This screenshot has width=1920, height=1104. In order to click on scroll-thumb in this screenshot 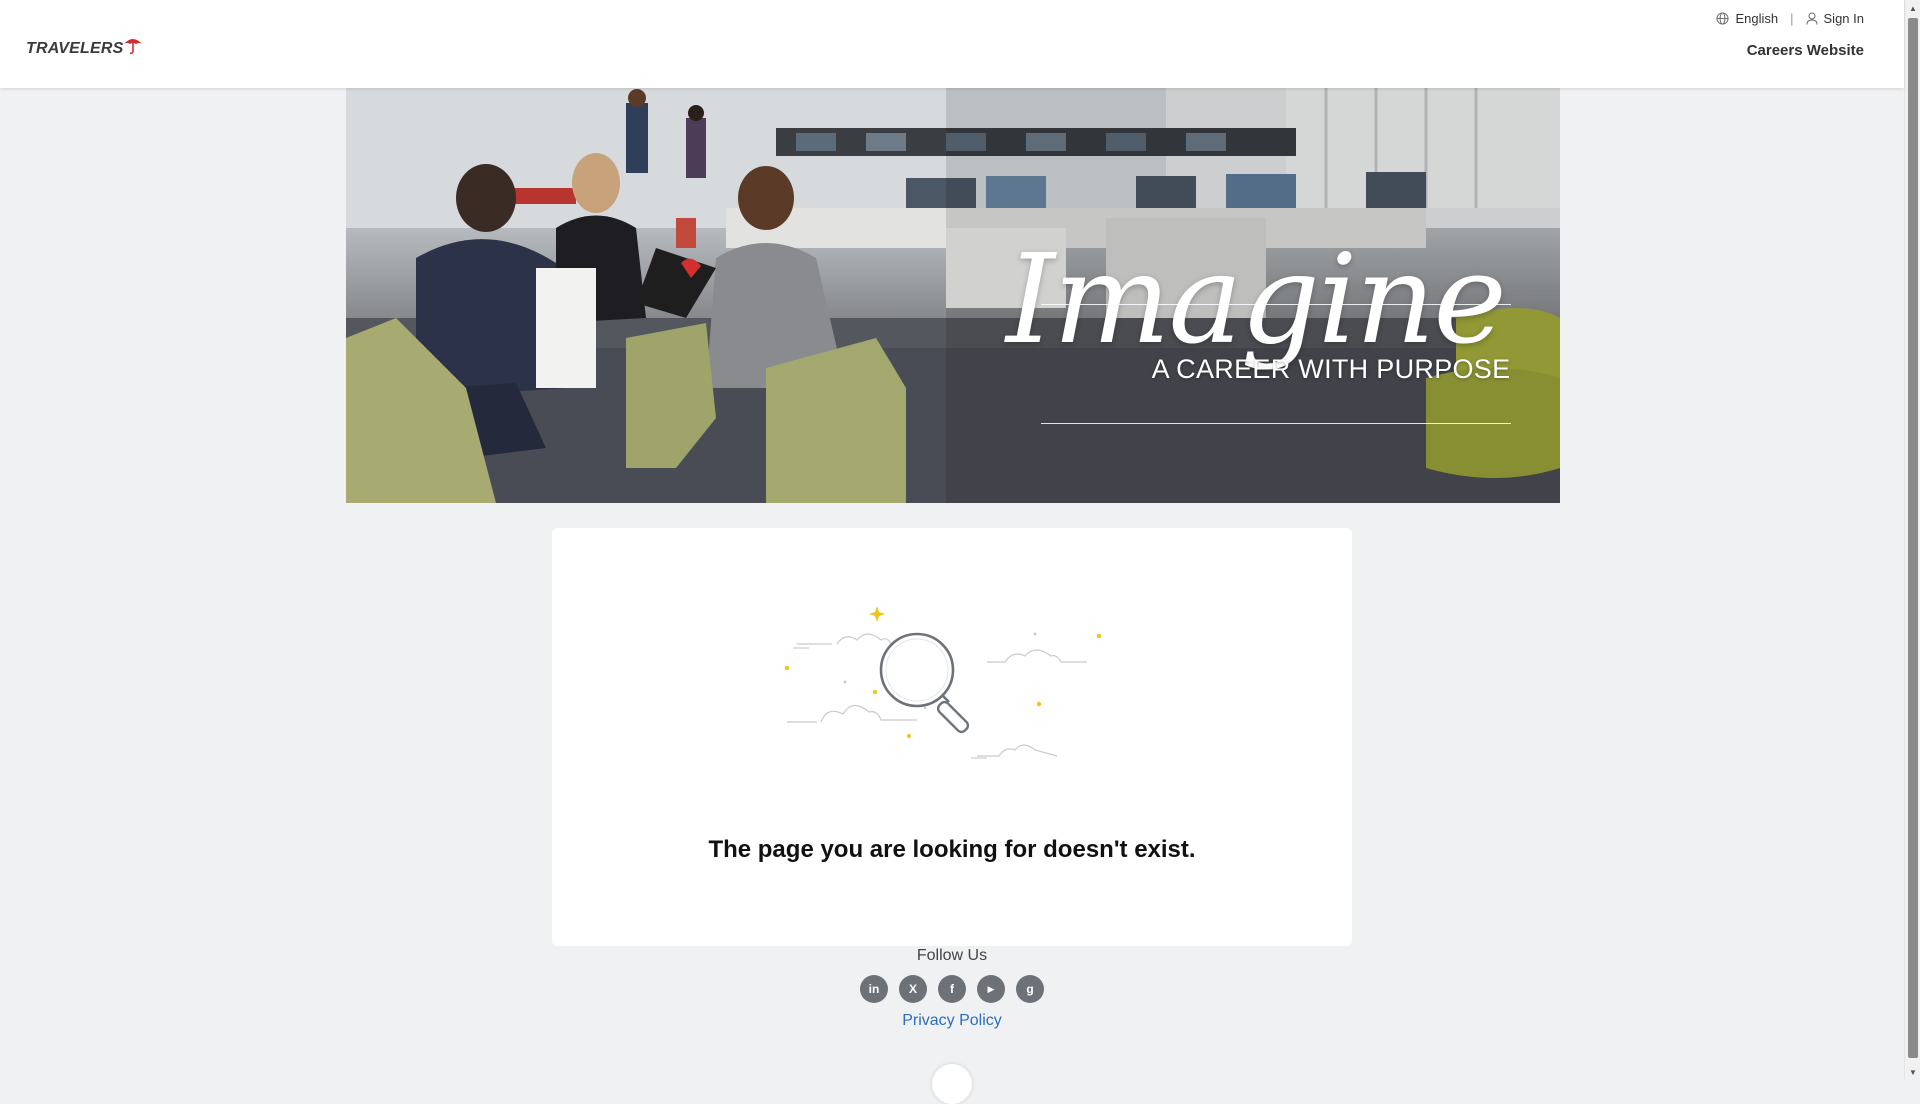, I will do `click(1913, 538)`.